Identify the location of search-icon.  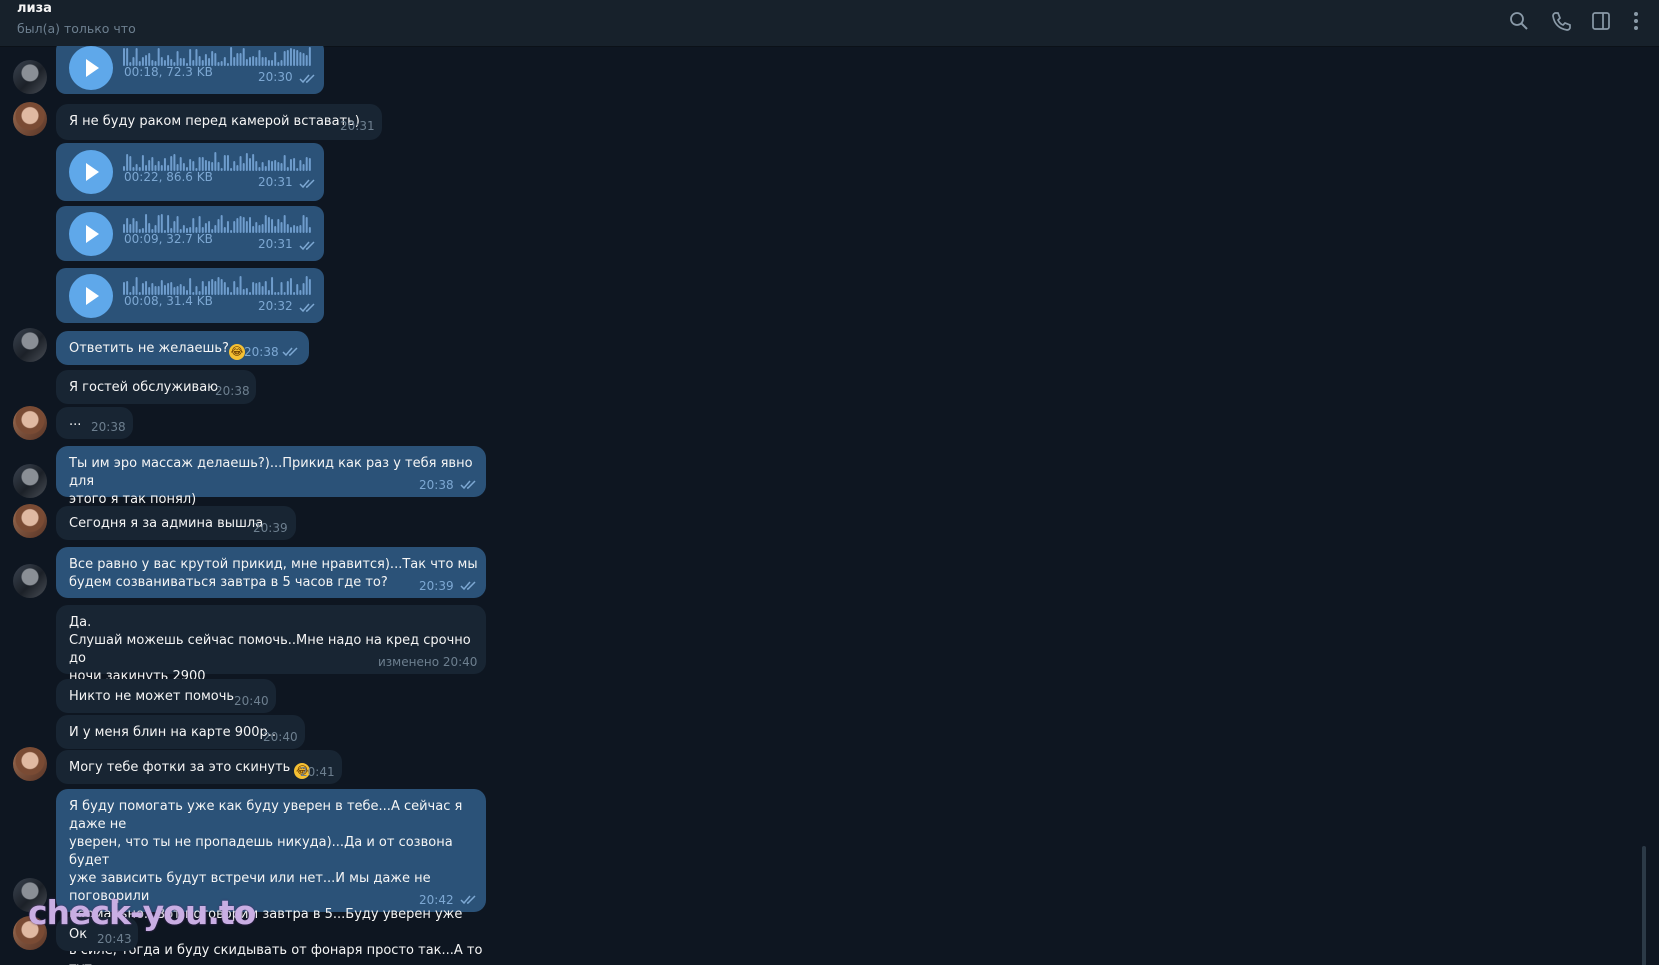
(1519, 21).